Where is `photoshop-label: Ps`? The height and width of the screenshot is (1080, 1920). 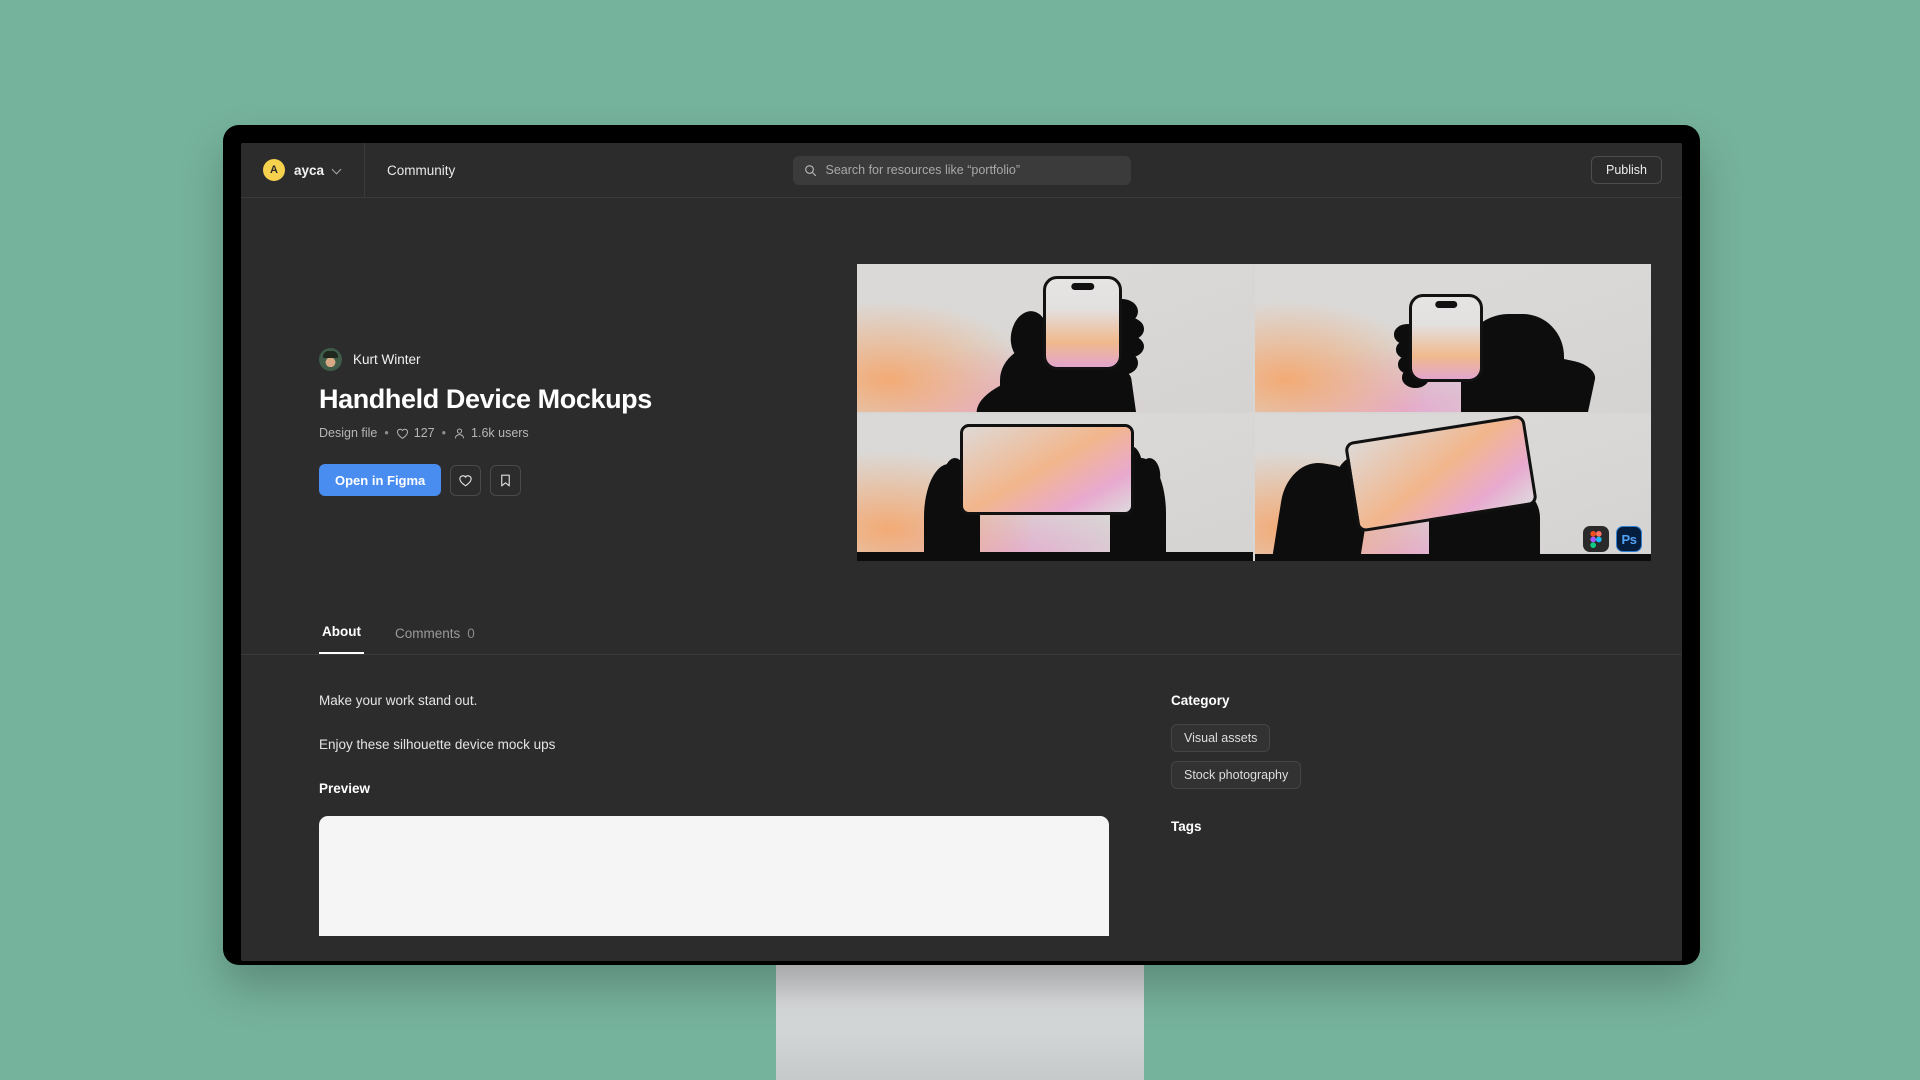
photoshop-label: Ps is located at coordinates (1629, 539).